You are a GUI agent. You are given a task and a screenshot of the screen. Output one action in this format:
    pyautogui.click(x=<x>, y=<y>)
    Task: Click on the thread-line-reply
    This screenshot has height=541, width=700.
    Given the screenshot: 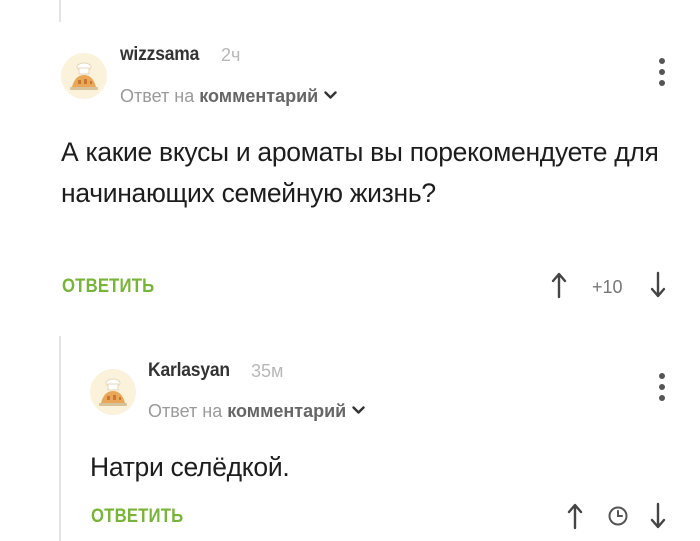 What is the action you would take?
    pyautogui.click(x=60, y=438)
    